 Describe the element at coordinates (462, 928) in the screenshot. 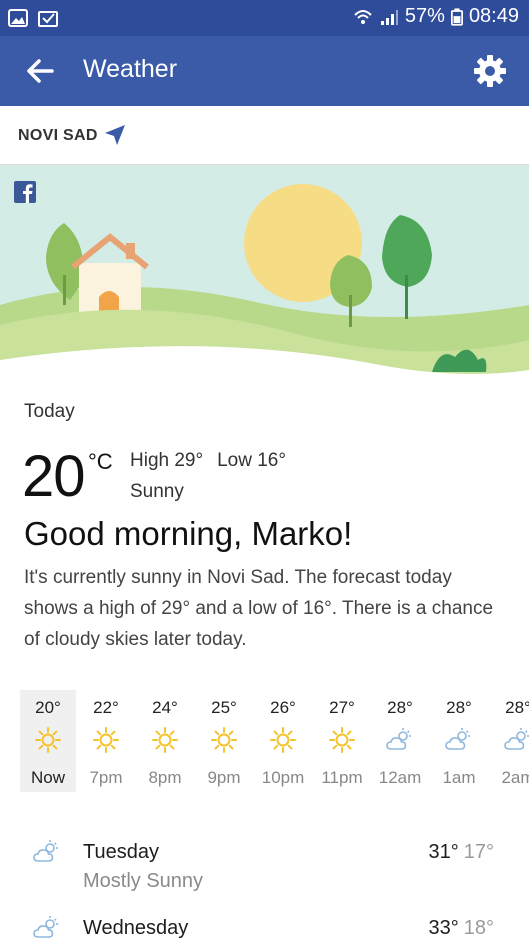

I see `day-temperatures: 33° 18°` at that location.